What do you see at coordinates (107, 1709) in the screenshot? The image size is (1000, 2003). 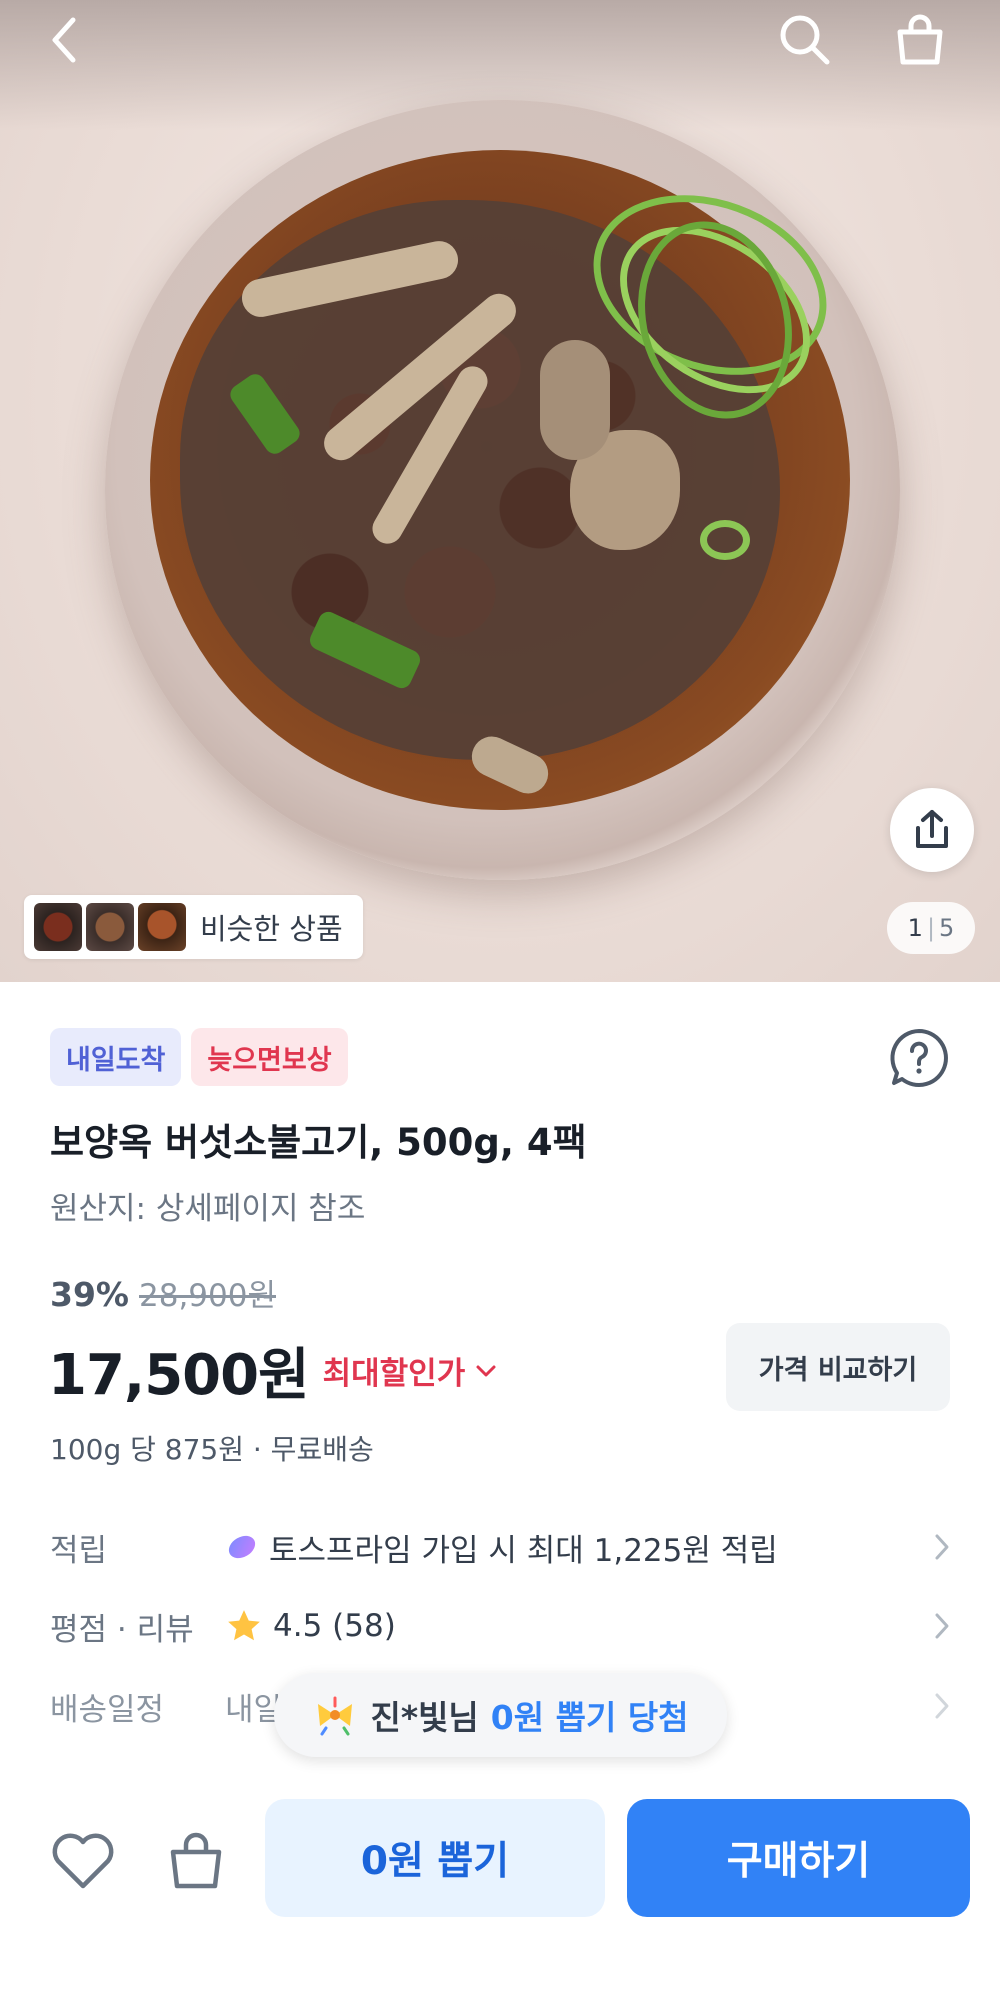 I see `delivery-label: 배송일정` at bounding box center [107, 1709].